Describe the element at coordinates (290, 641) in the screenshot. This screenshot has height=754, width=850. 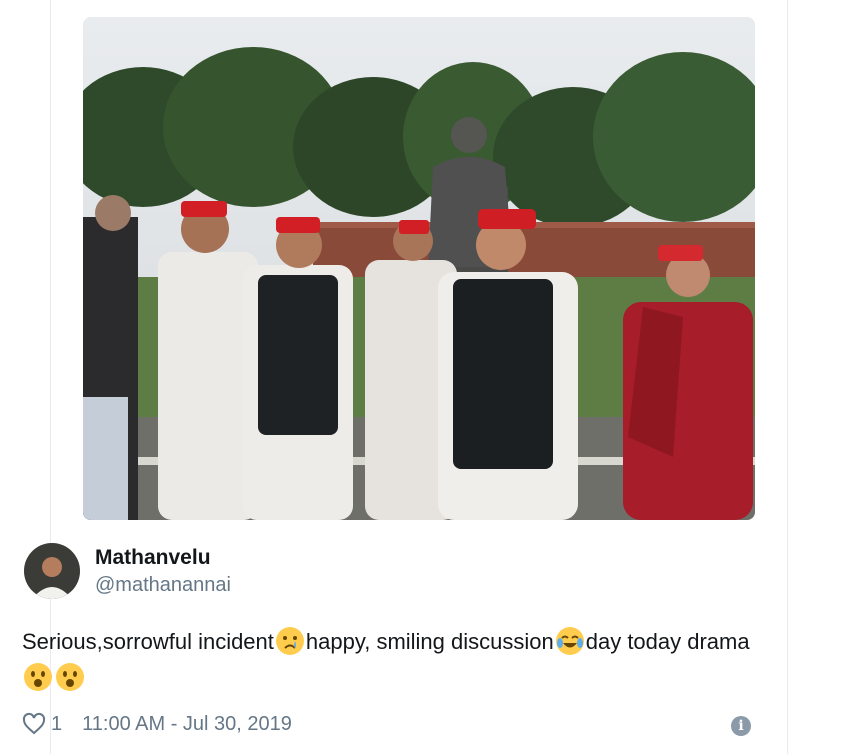
I see `crying-face-icon` at that location.